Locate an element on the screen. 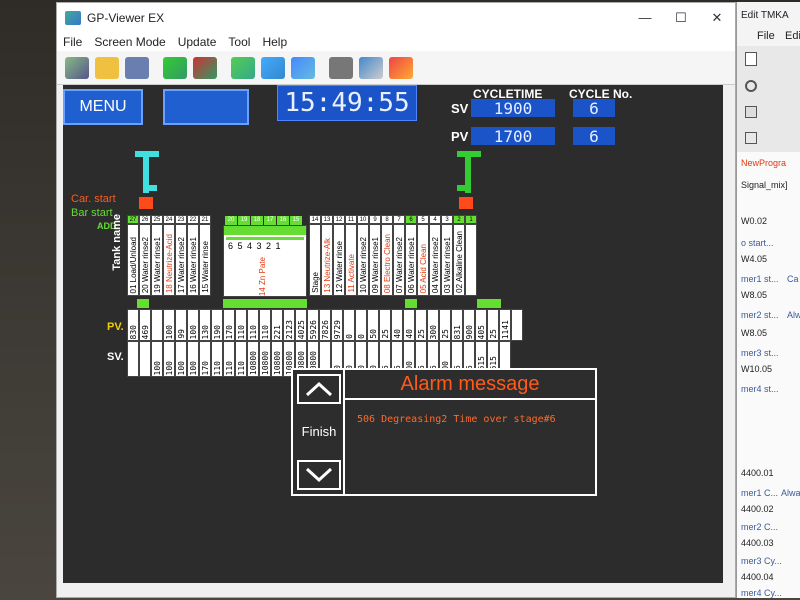 This screenshot has height=600, width=800. tank-column: Stage is located at coordinates (315, 260).